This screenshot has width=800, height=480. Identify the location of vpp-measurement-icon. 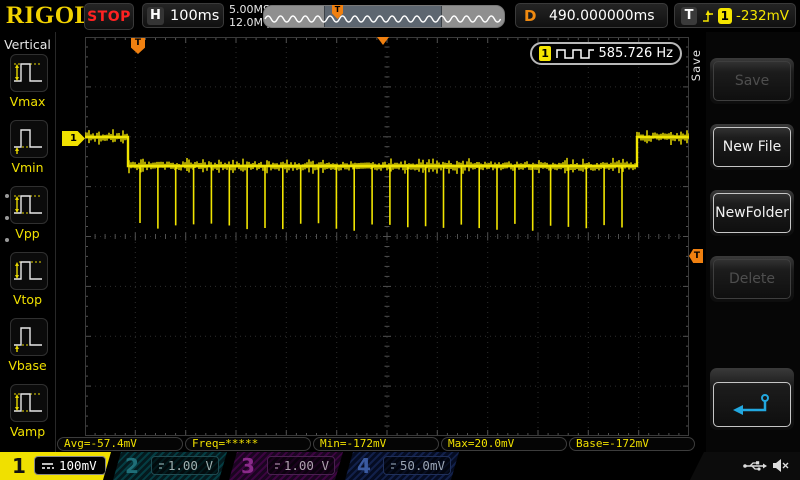
(28, 204).